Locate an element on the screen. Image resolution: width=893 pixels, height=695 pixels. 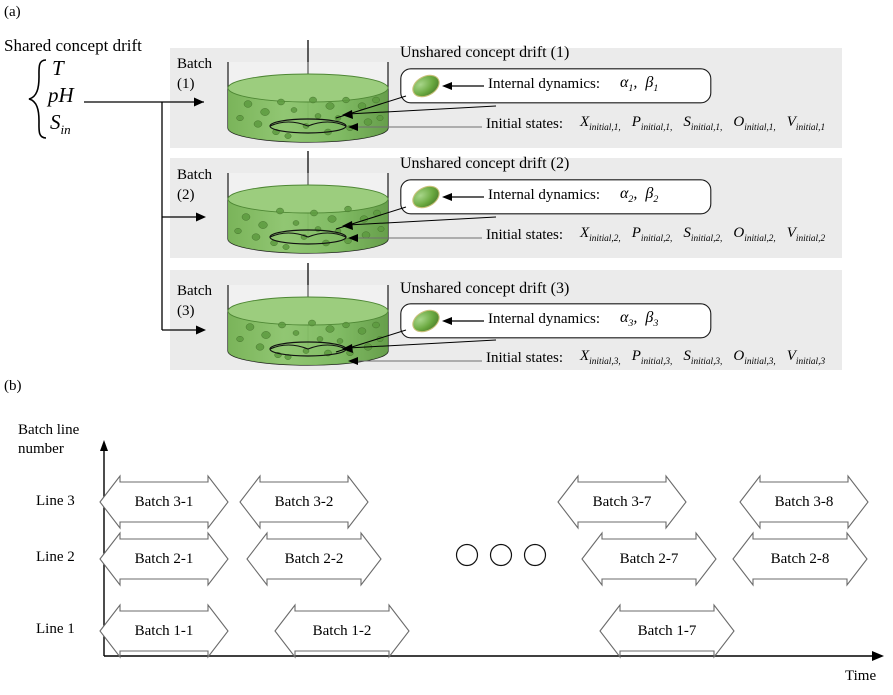
batch-arrow-label: Batch 1-1 is located at coordinates (164, 630).